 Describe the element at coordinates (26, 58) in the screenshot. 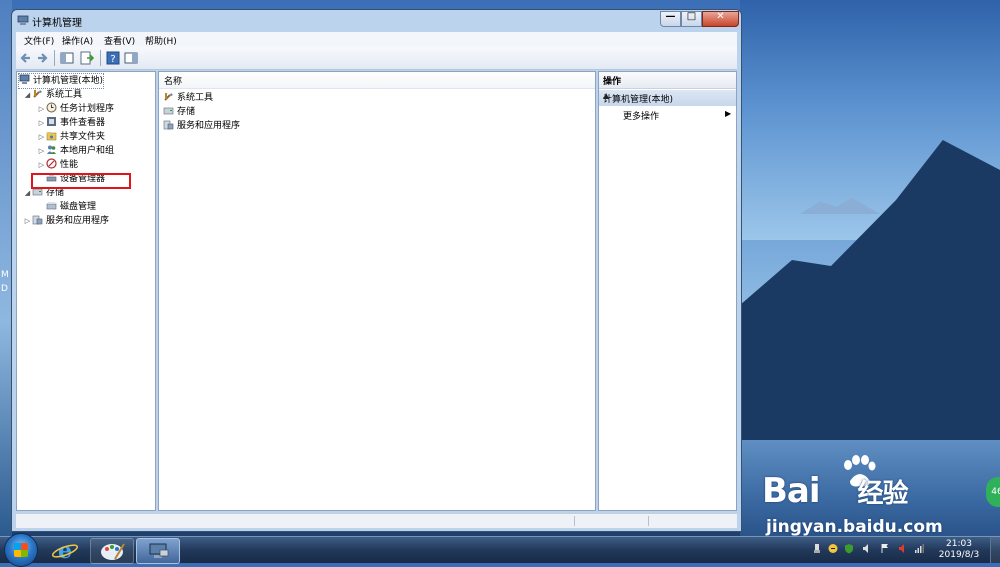

I see `back-arrow-icon` at that location.